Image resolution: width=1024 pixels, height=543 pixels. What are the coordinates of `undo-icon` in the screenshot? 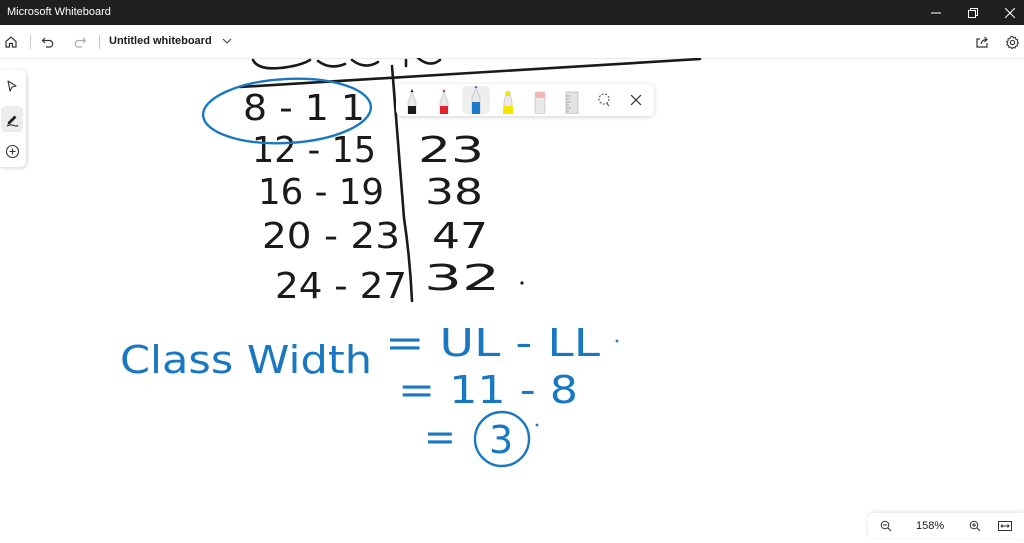 It's located at (47, 42).